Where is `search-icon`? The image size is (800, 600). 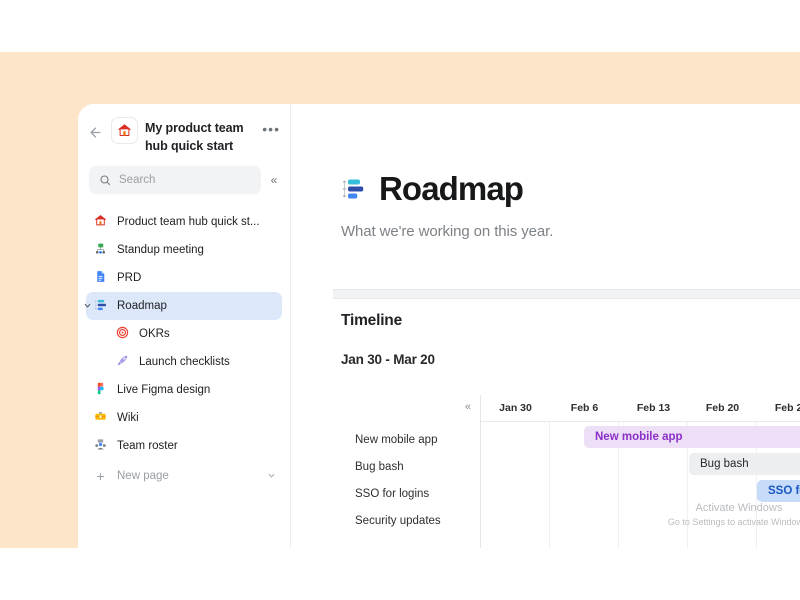
search-icon is located at coordinates (105, 180).